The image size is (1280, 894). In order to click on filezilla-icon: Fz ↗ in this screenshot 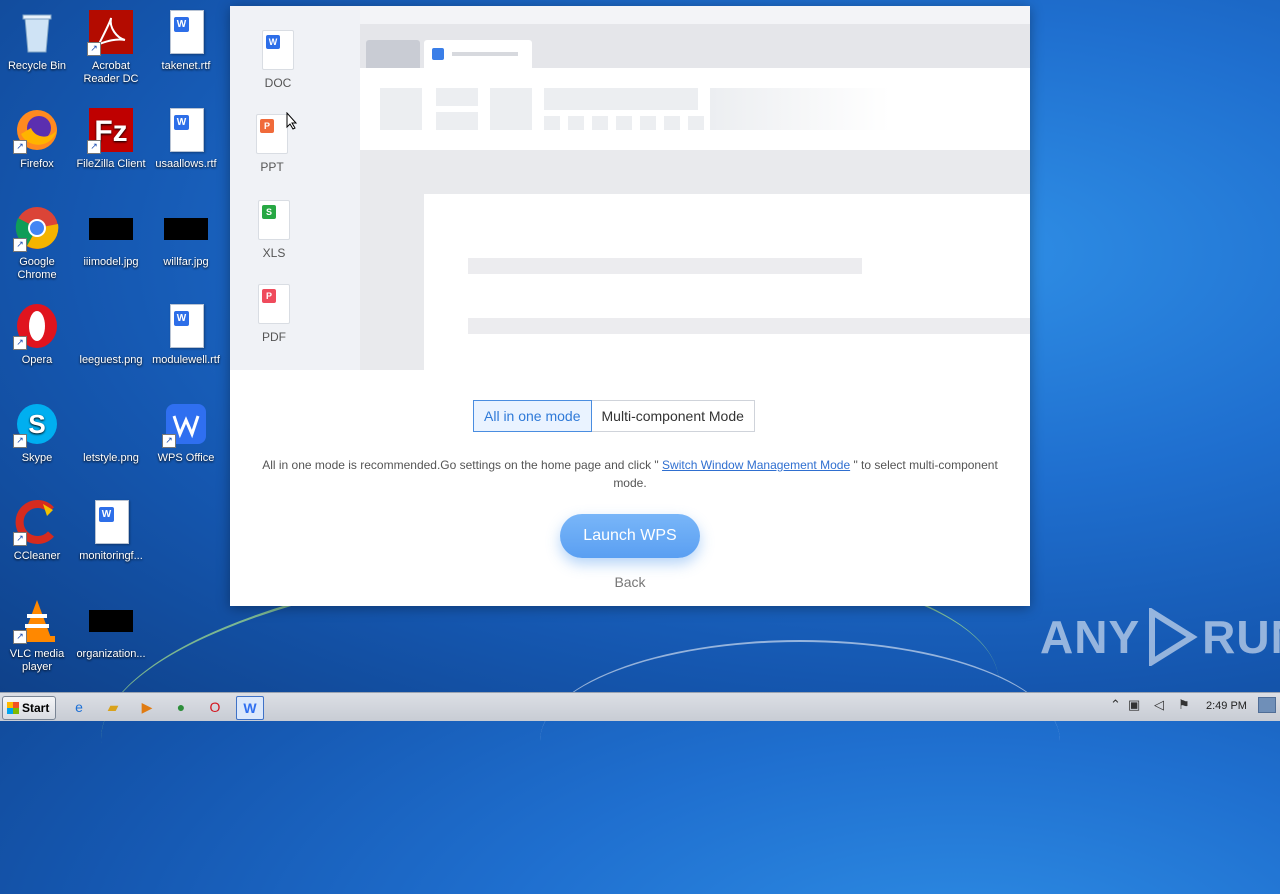, I will do `click(111, 130)`.